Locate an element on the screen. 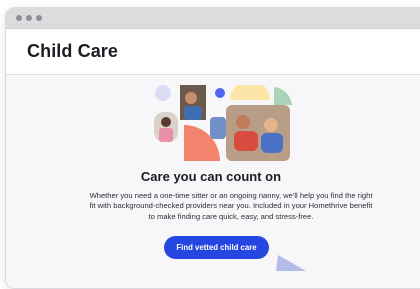 Image resolution: width=420 pixels, height=289 pixels. hero-image is located at coordinates (223, 123).